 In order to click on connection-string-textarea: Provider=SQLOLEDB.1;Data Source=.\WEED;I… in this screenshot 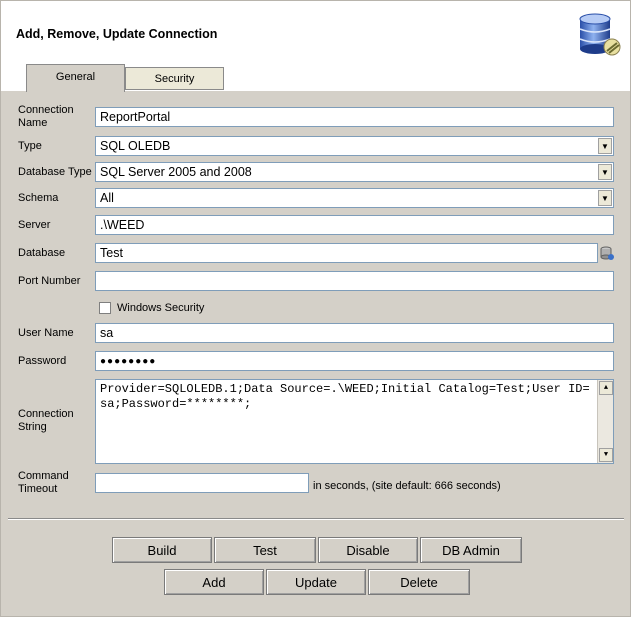, I will do `click(354, 421)`.